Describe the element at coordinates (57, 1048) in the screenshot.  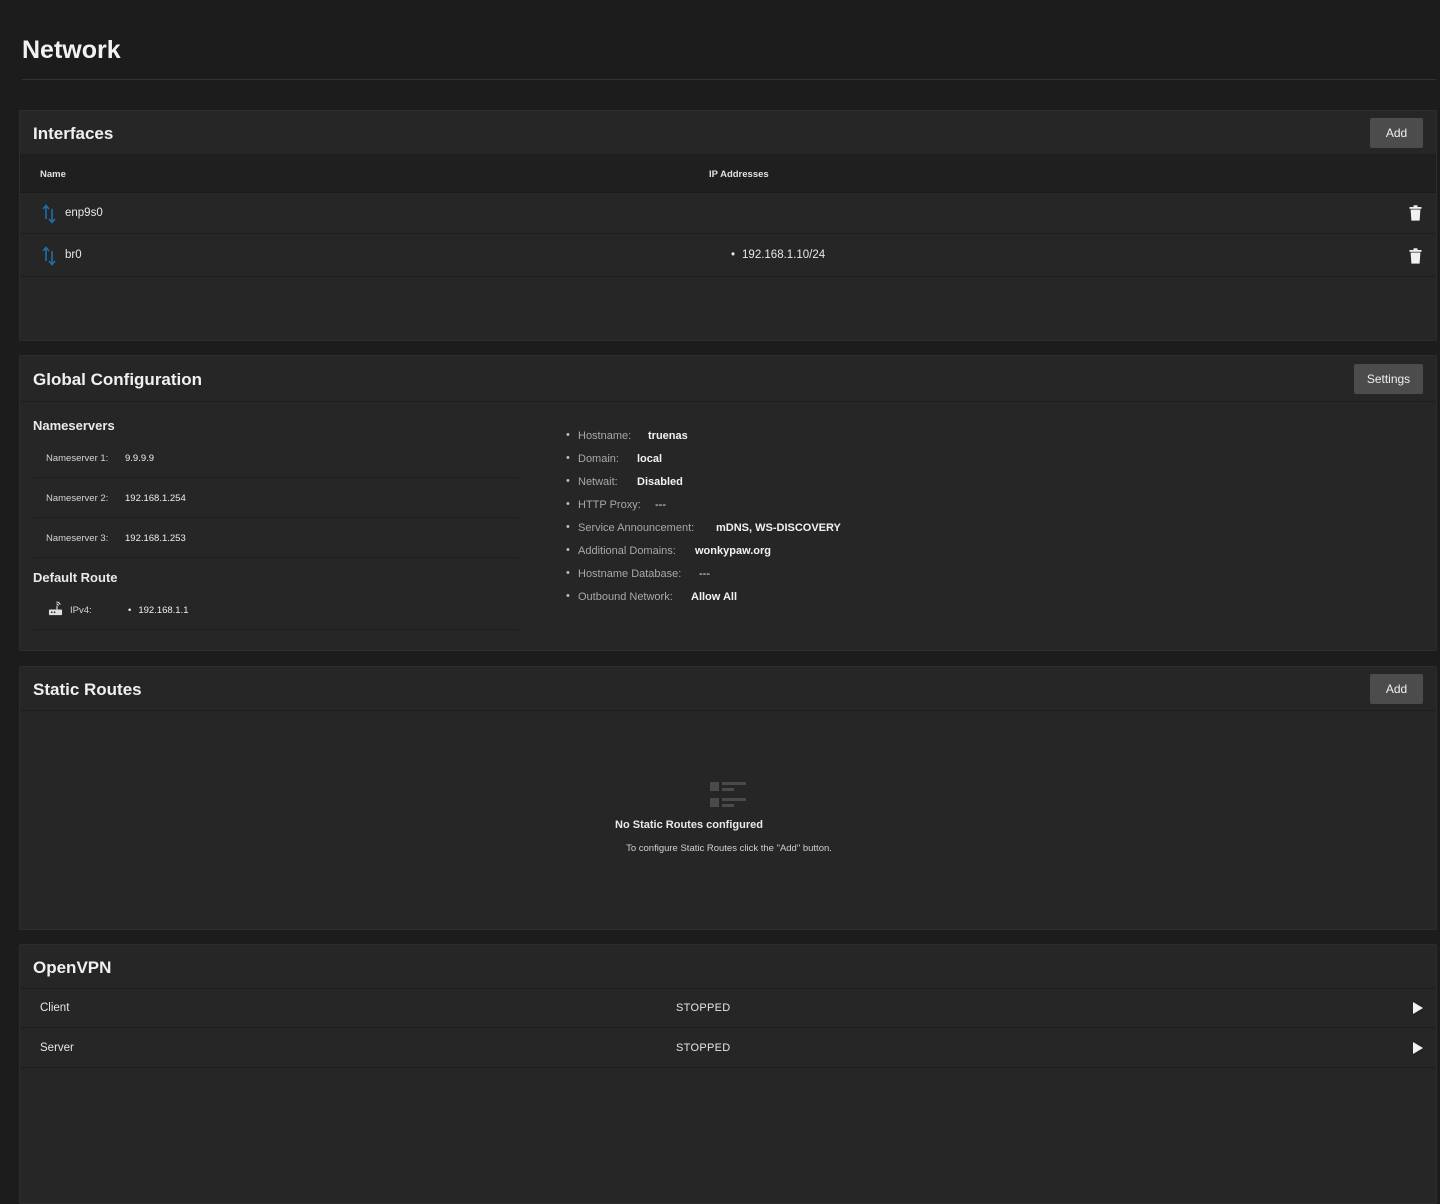
I see `service-name: Server` at that location.